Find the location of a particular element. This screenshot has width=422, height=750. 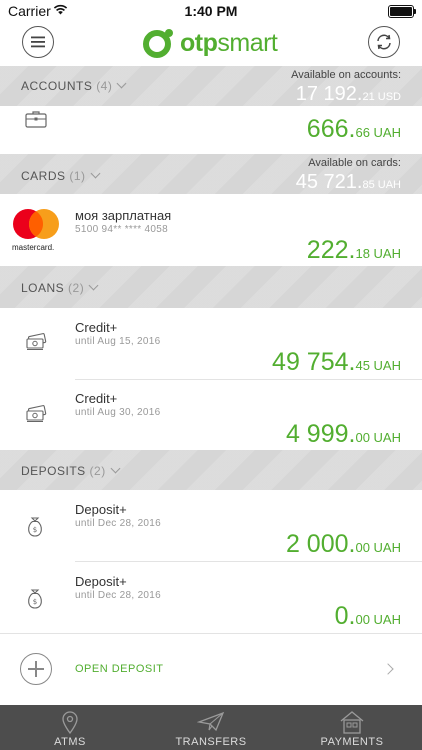

loan-row: Credit+ until Aug 30, 2016 4 999.00 UAH is located at coordinates (211, 415).